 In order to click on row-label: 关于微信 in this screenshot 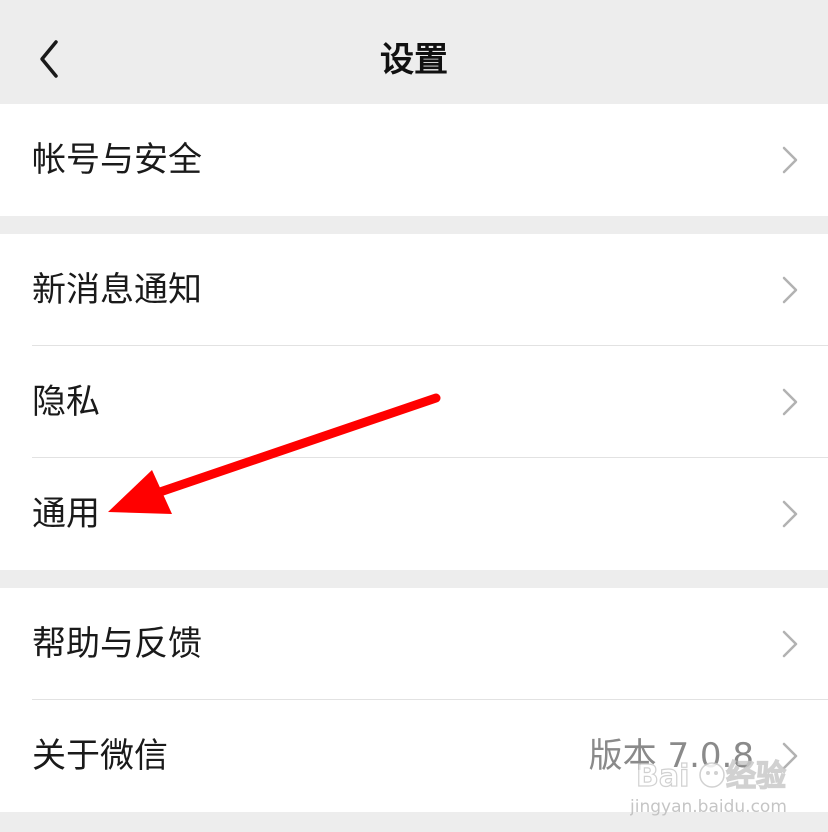, I will do `click(100, 756)`.